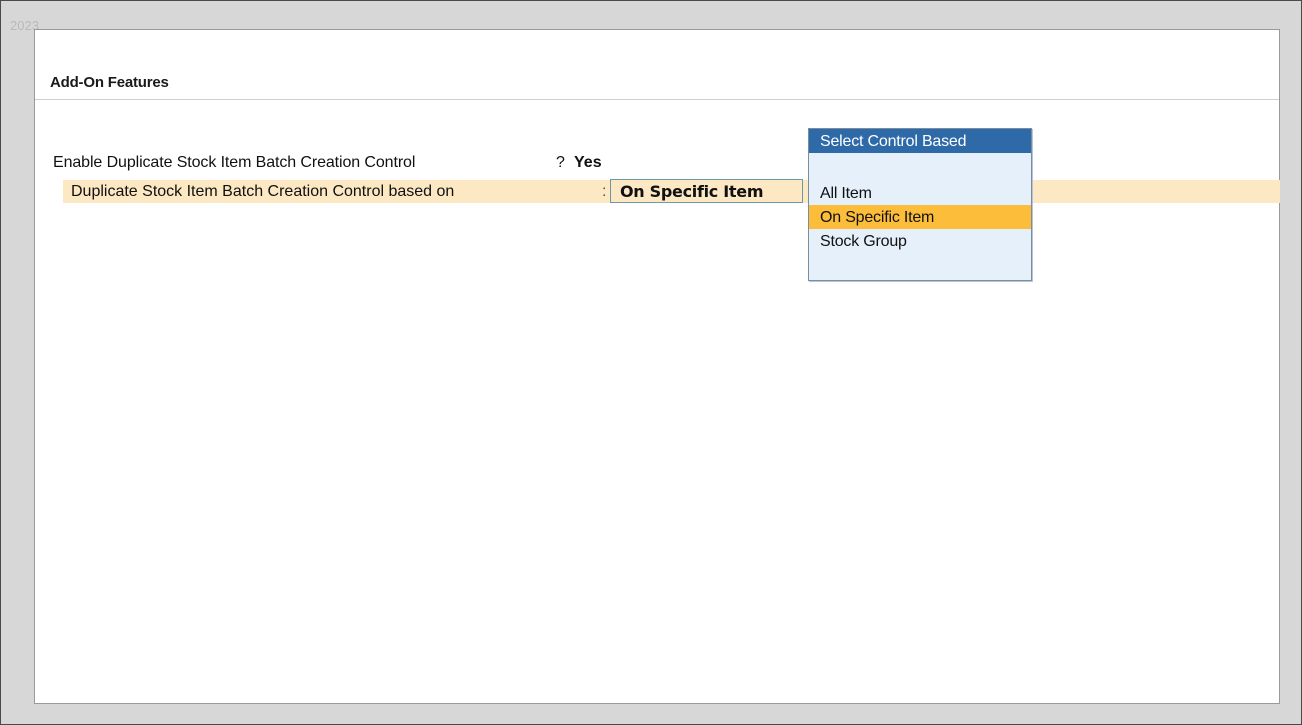 Image resolution: width=1302 pixels, height=725 pixels. I want to click on option-all-item: All Item, so click(920, 193).